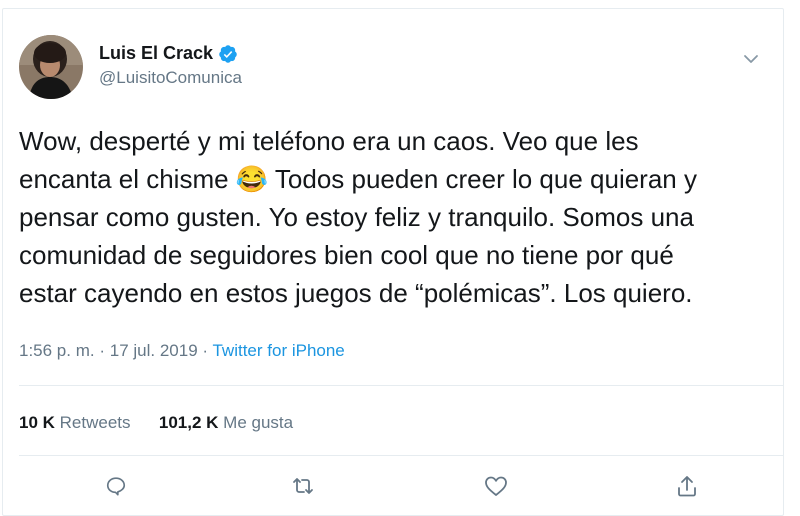  Describe the element at coordinates (393, 486) in the screenshot. I see `tweet-actions` at that location.